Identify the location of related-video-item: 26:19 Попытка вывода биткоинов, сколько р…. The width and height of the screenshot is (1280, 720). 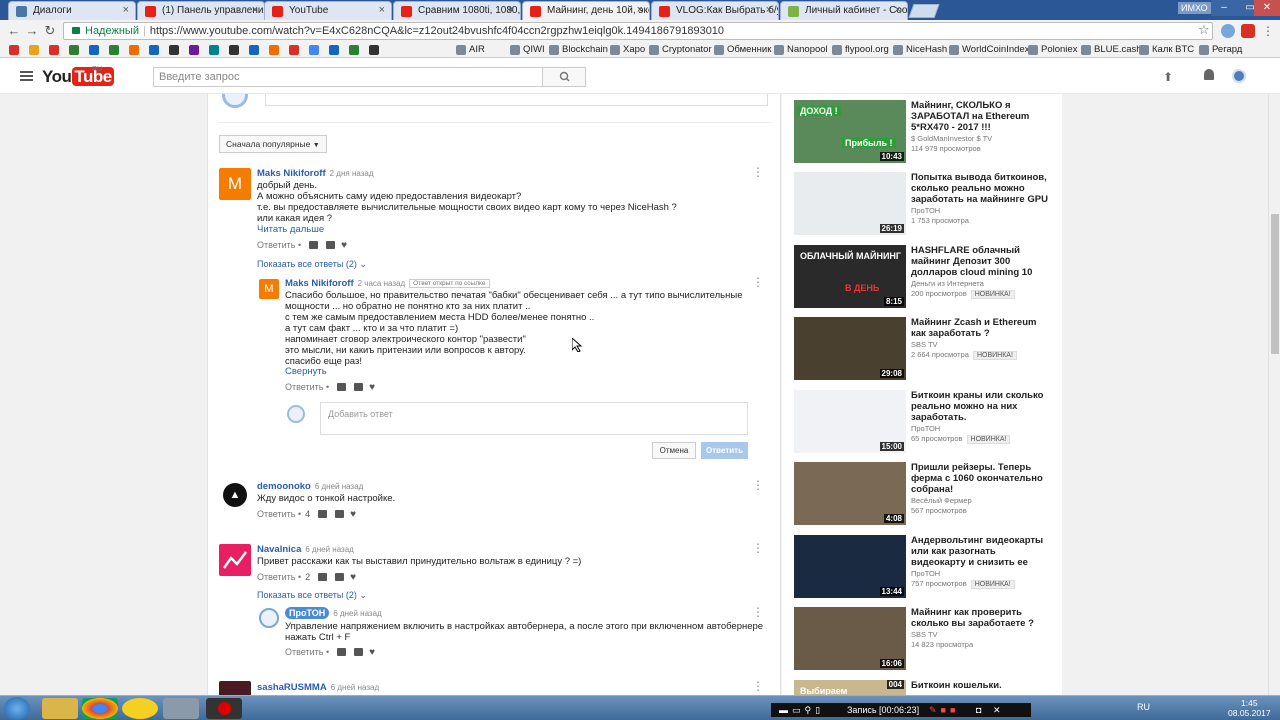
(924, 204).